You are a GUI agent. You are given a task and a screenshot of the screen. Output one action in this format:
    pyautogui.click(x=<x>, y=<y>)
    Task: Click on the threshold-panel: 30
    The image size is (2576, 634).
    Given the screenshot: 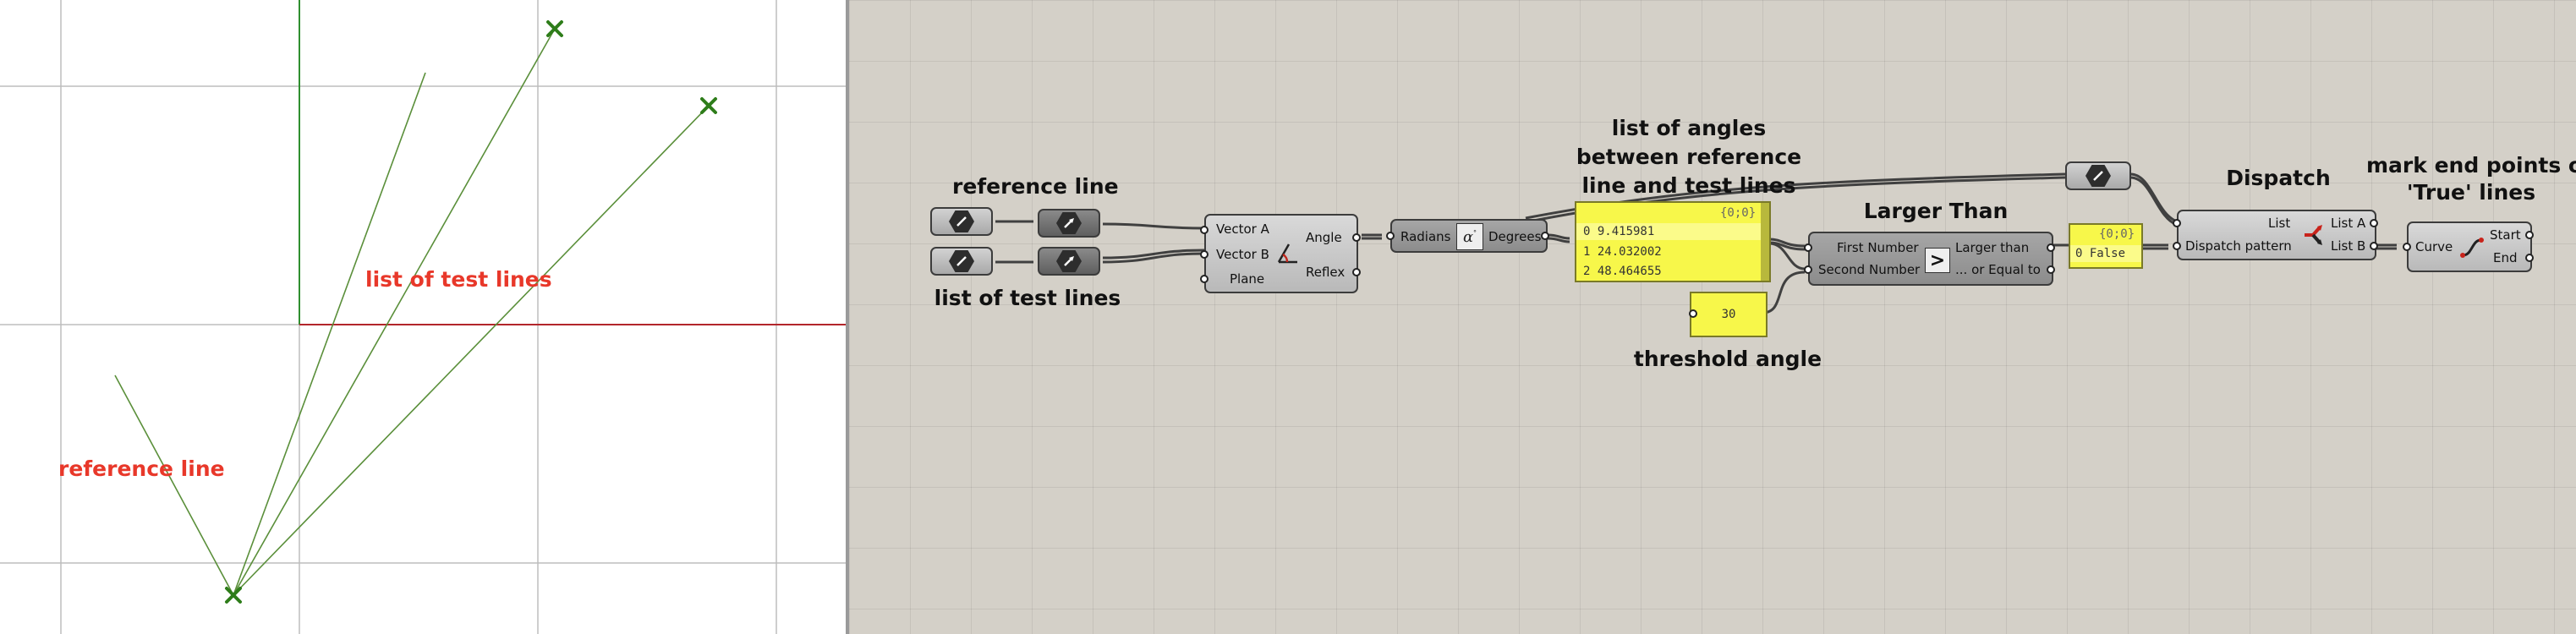 What is the action you would take?
    pyautogui.click(x=1729, y=314)
    